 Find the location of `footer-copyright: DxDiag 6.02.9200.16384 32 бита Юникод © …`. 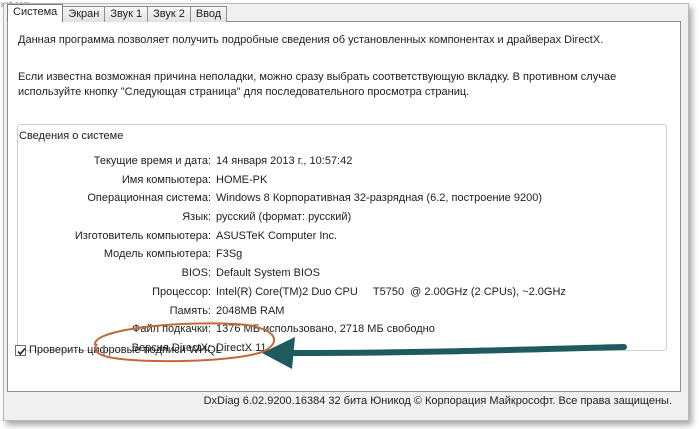

footer-copyright: DxDiag 6.02.9200.16384 32 бита Юникод © … is located at coordinates (437, 401).